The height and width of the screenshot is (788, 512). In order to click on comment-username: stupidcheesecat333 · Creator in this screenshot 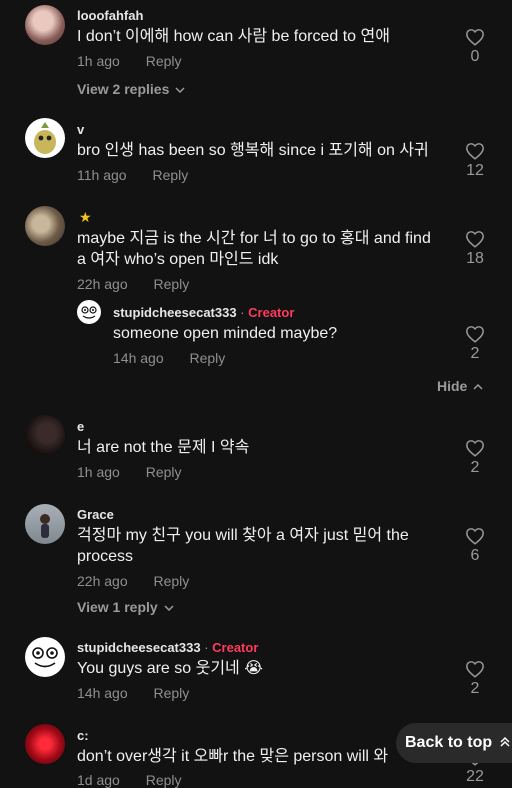, I will do `click(167, 647)`.